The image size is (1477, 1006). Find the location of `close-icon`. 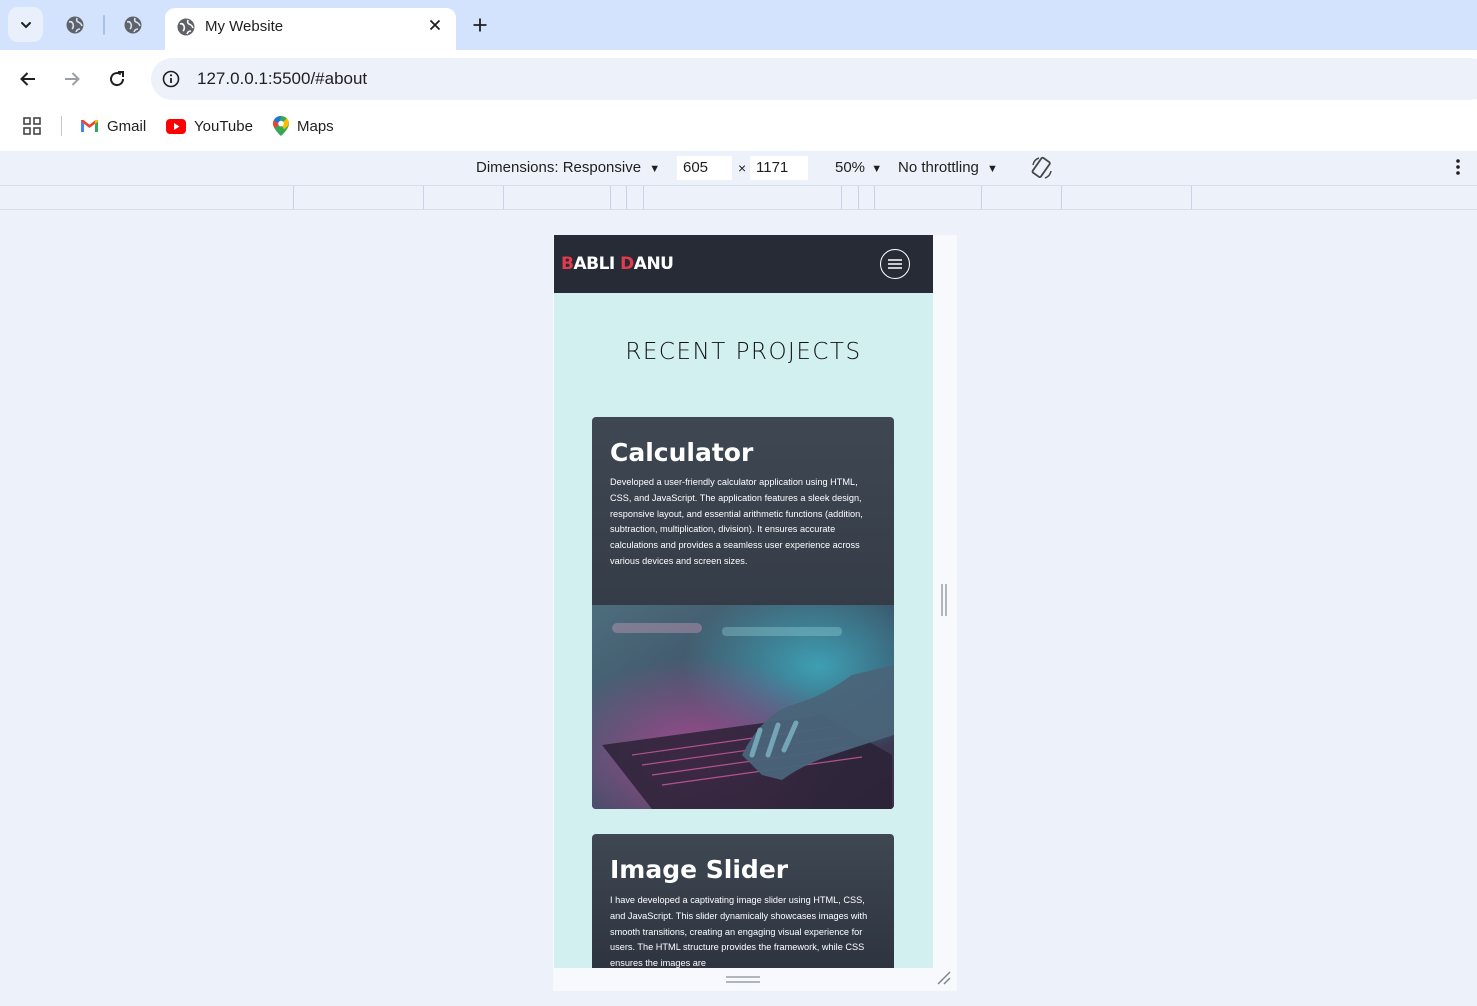

close-icon is located at coordinates (435, 25).